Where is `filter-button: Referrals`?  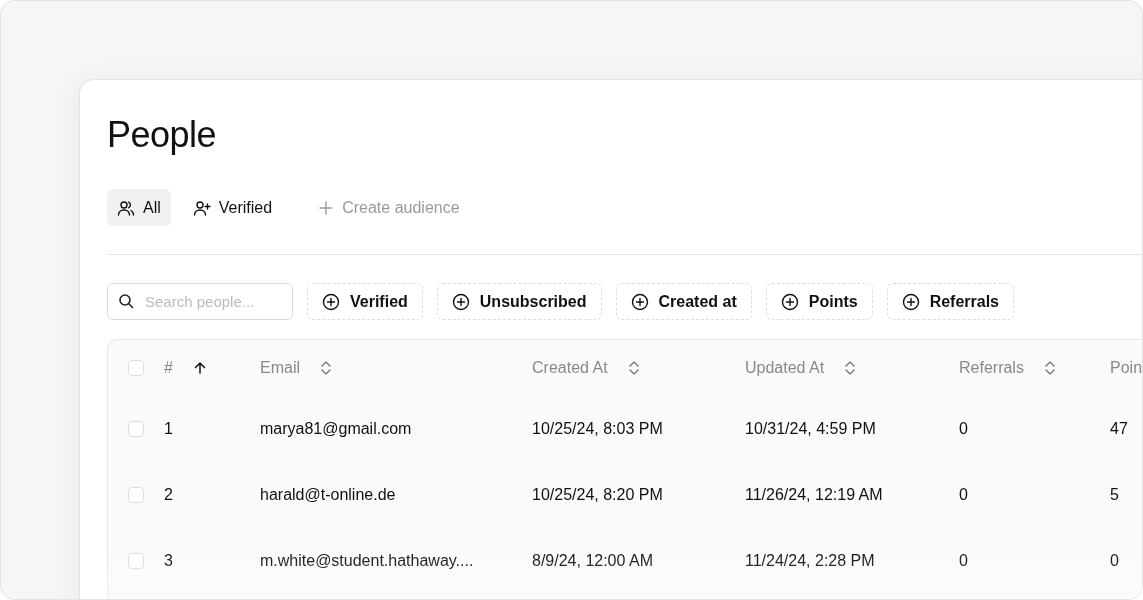 filter-button: Referrals is located at coordinates (950, 301).